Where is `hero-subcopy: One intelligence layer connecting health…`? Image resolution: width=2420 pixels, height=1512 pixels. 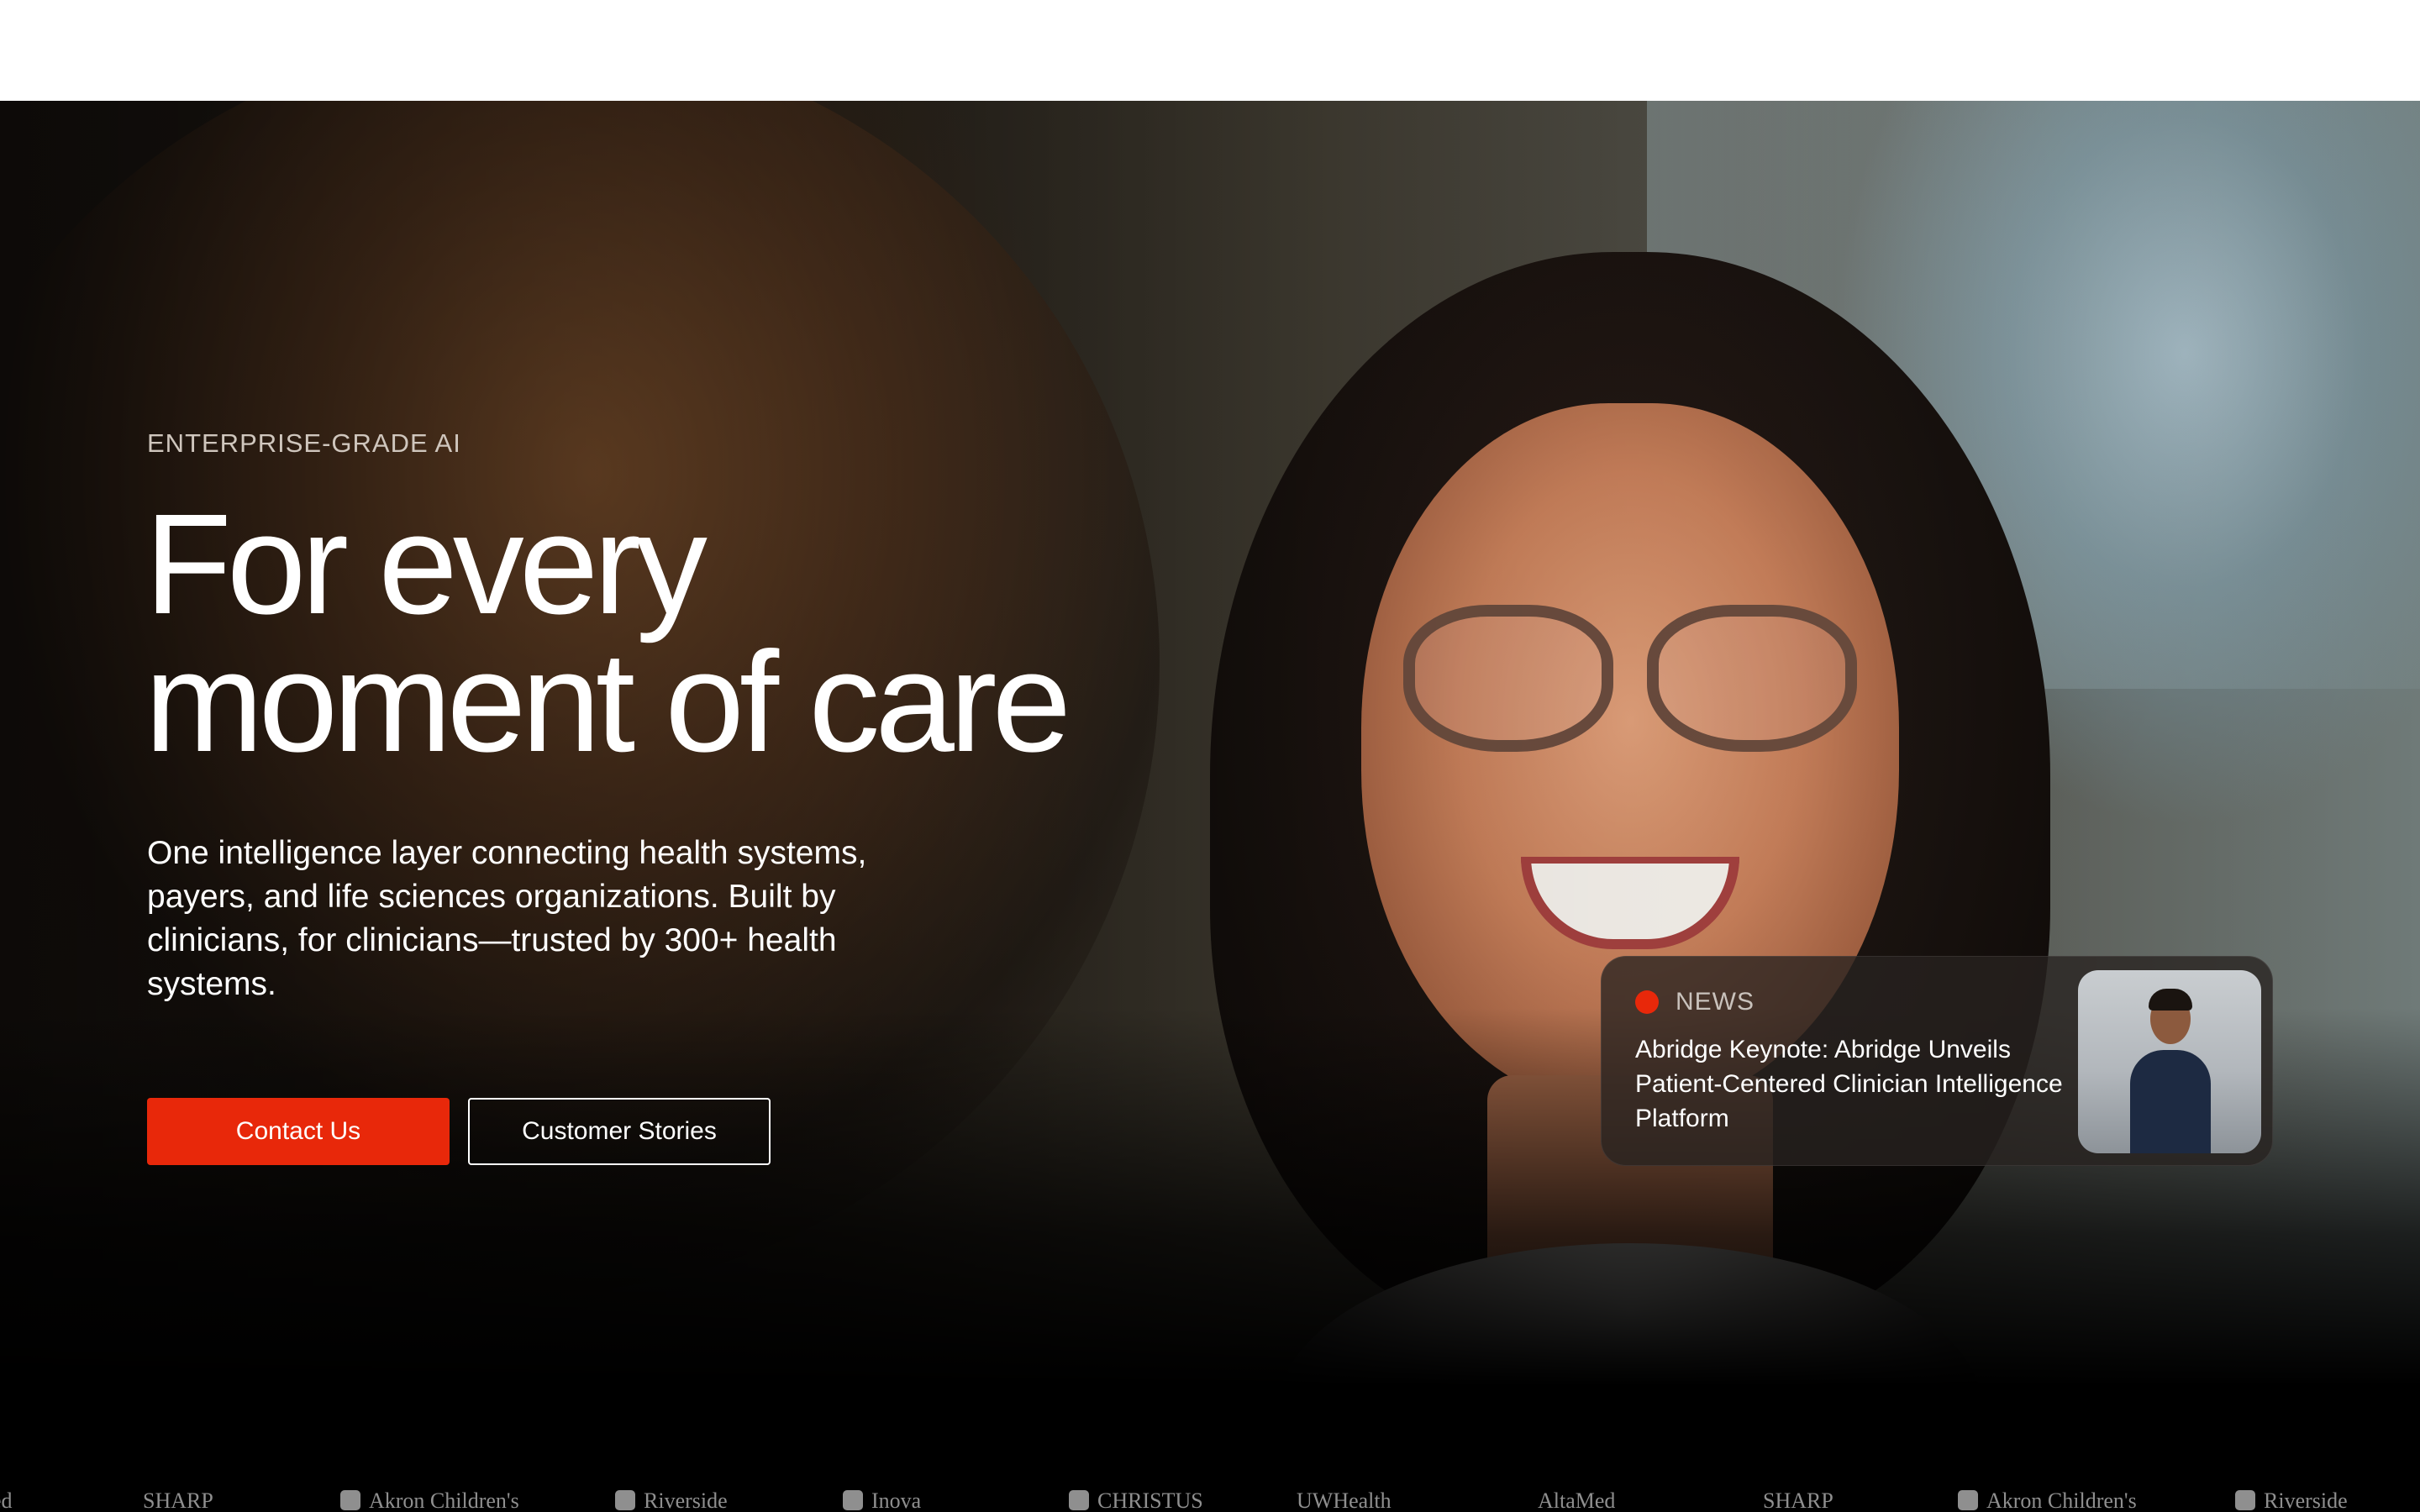 hero-subcopy: One intelligence layer connecting health… is located at coordinates (507, 918).